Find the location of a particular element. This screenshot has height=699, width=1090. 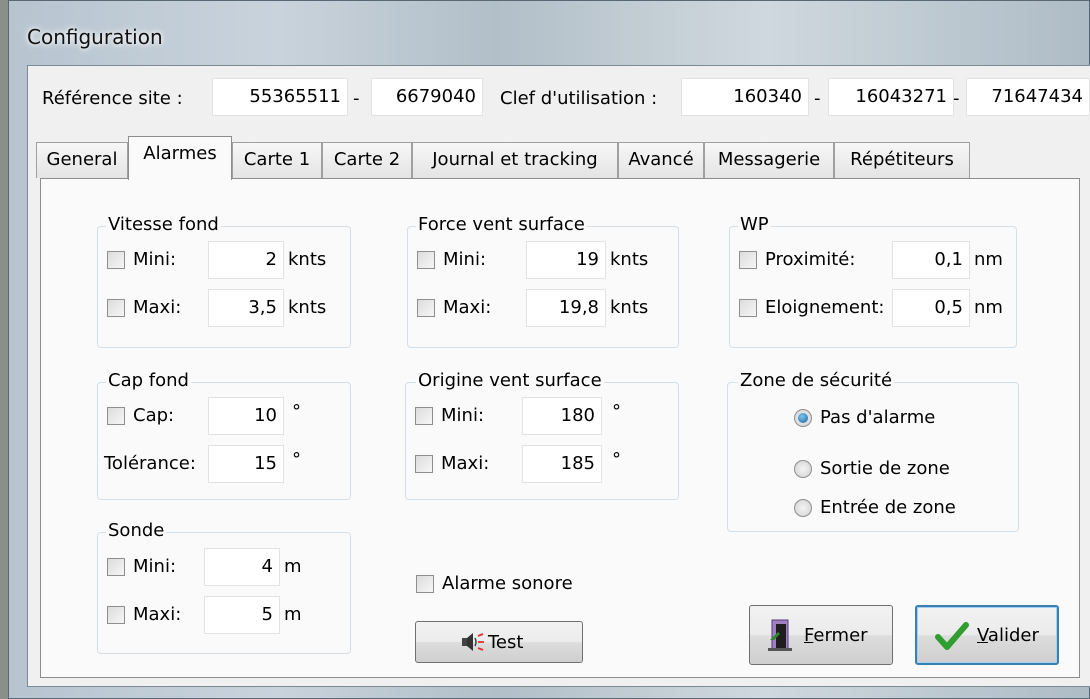

alarme-sonore-label: Alarme sonore is located at coordinates (507, 583).